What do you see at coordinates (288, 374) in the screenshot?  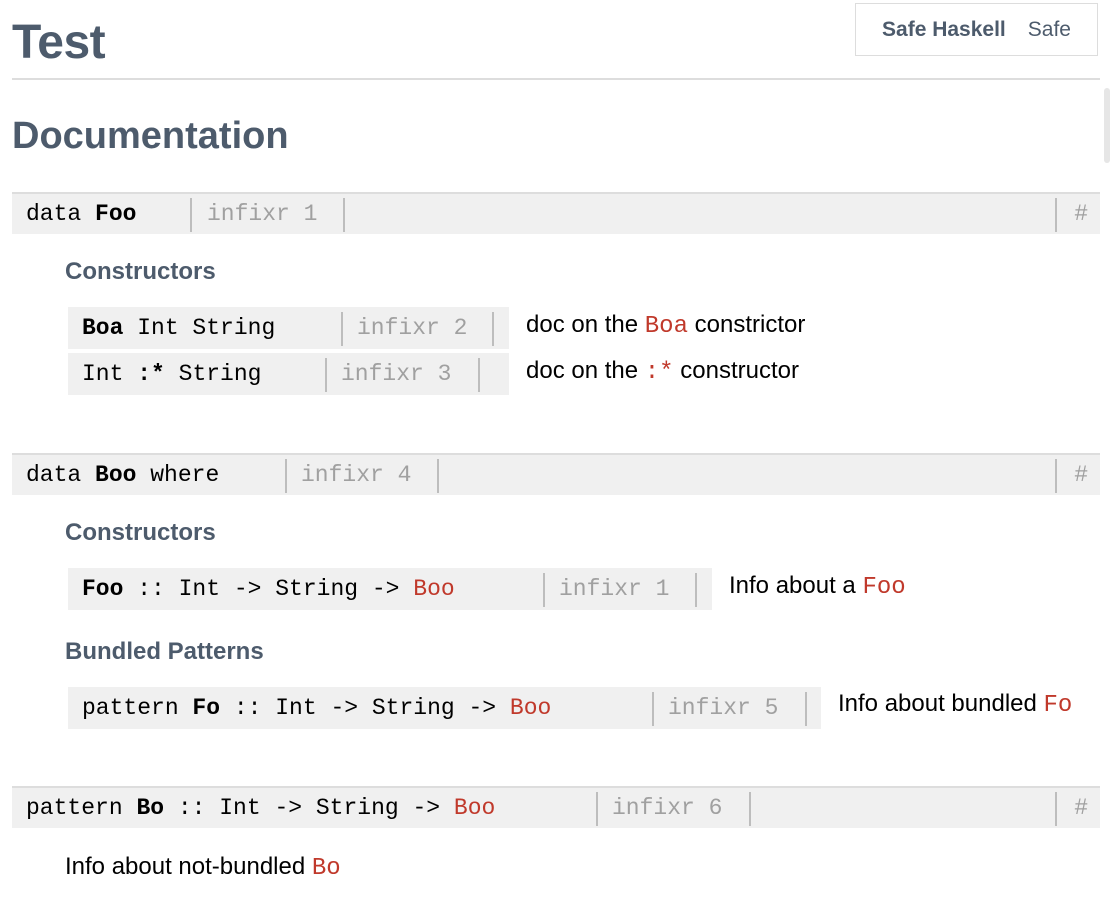 I see `constructor-row: Int :* String infixr 3` at bounding box center [288, 374].